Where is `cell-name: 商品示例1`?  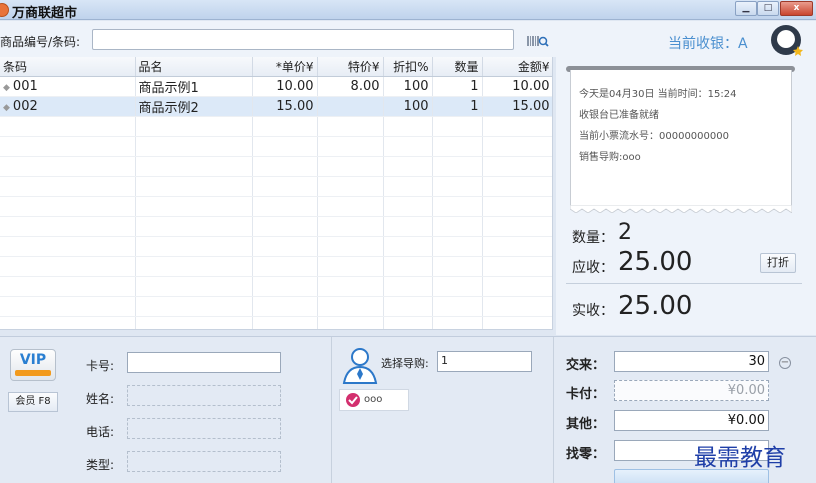 cell-name: 商品示例1 is located at coordinates (194, 86).